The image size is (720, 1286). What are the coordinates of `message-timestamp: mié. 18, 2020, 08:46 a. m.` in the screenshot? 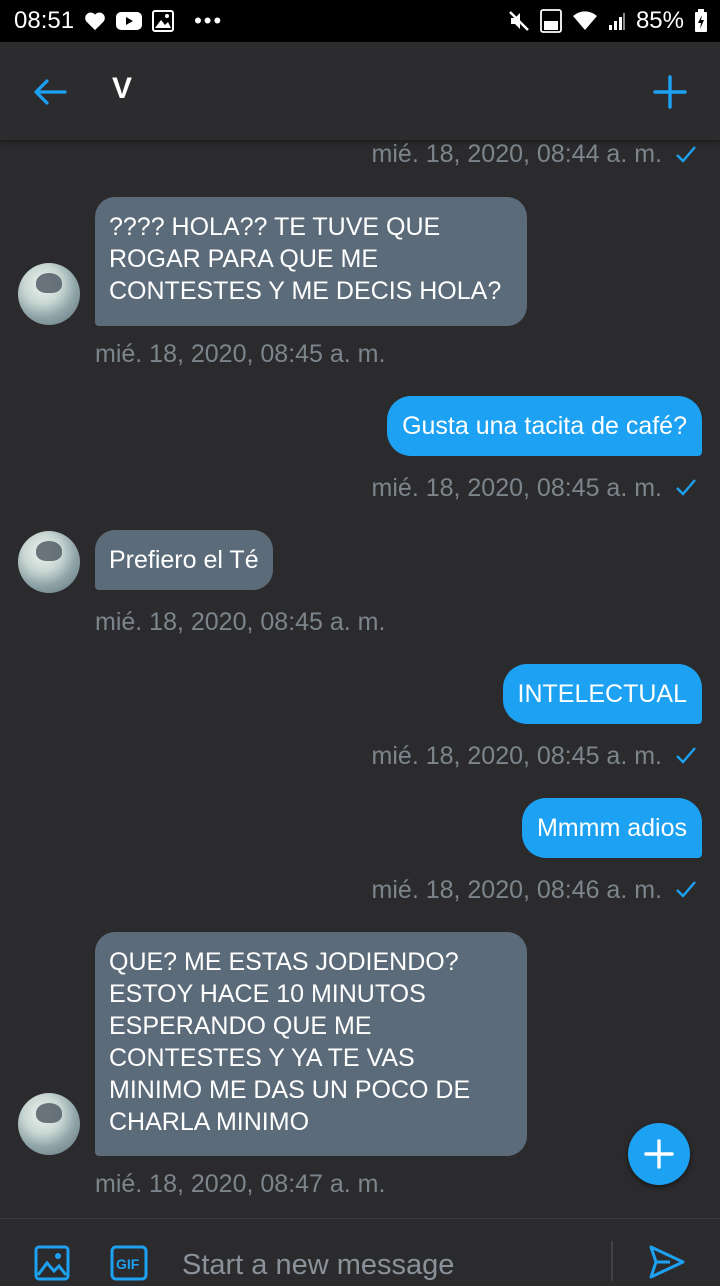 It's located at (516, 890).